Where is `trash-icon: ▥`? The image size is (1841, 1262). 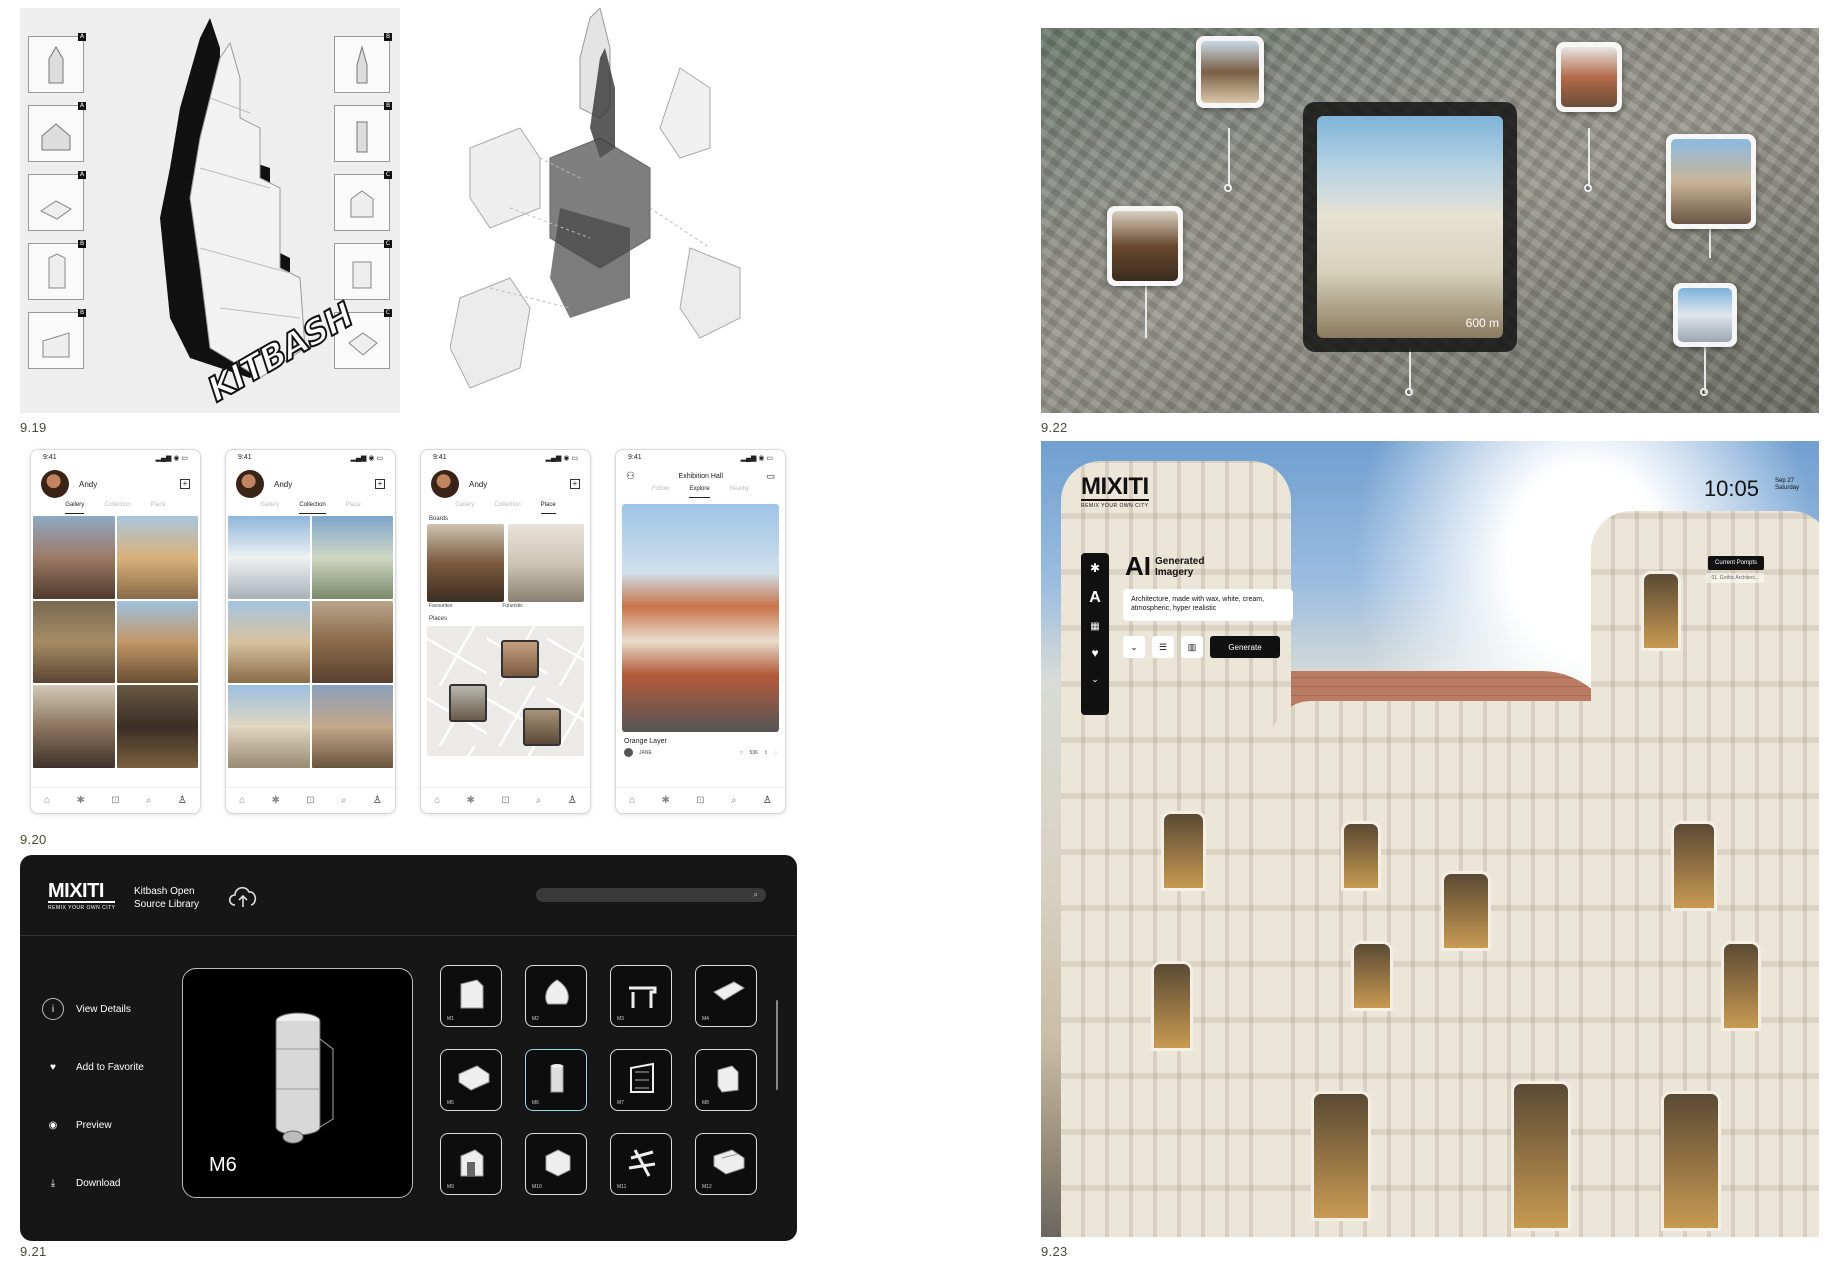 trash-icon: ▥ is located at coordinates (1192, 647).